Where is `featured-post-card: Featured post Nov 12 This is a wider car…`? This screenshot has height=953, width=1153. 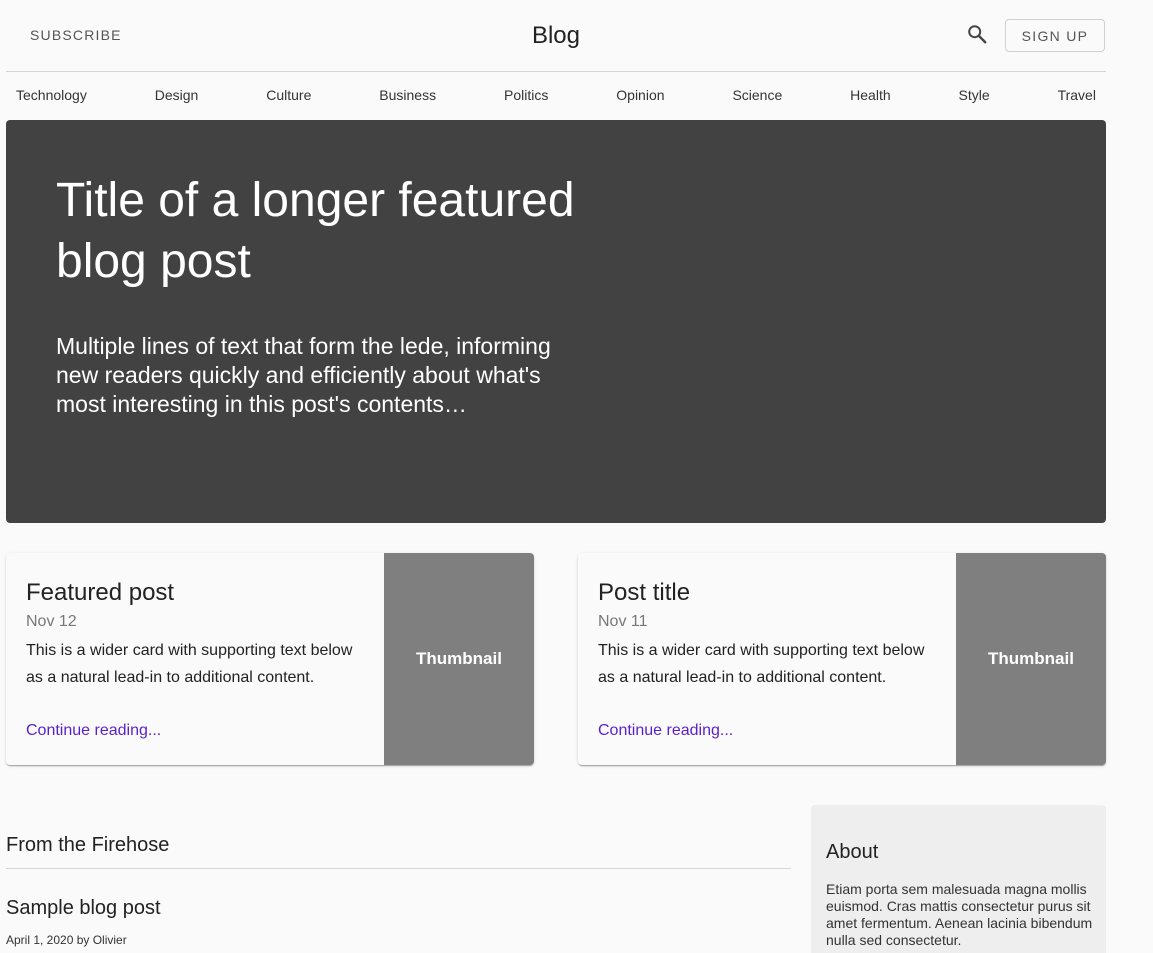
featured-post-card: Featured post Nov 12 This is a wider car… is located at coordinates (270, 659).